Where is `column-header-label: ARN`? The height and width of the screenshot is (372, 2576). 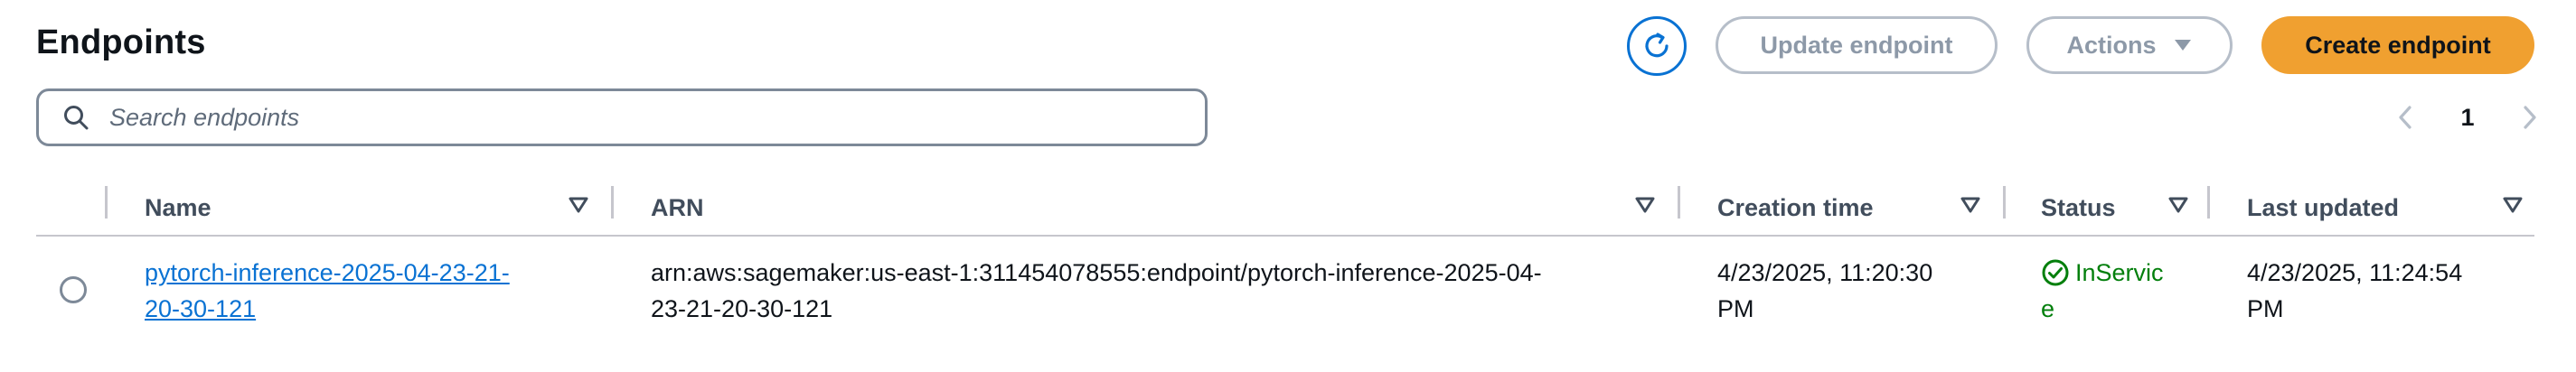 column-header-label: ARN is located at coordinates (677, 207).